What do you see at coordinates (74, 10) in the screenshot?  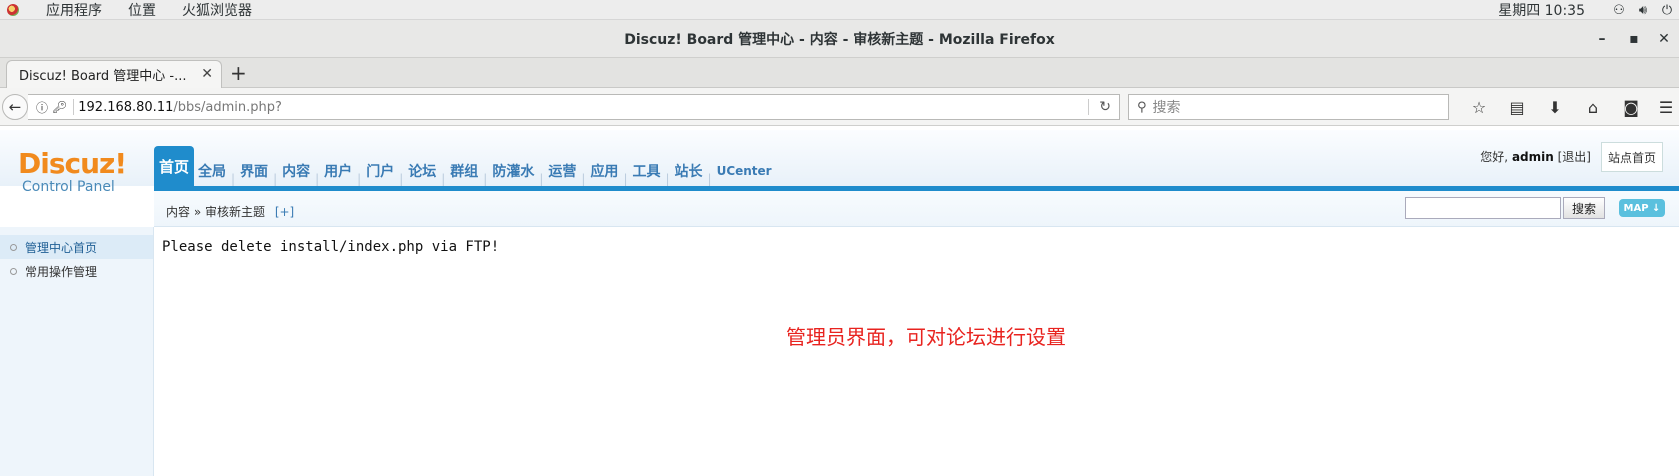 I see `menu-applications: 应用程序` at bounding box center [74, 10].